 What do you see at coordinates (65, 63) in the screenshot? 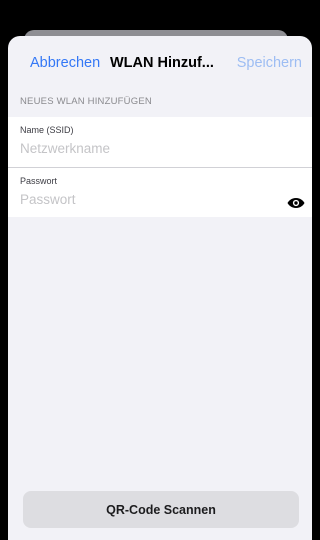
I see `cancel-button: Abbrechen` at bounding box center [65, 63].